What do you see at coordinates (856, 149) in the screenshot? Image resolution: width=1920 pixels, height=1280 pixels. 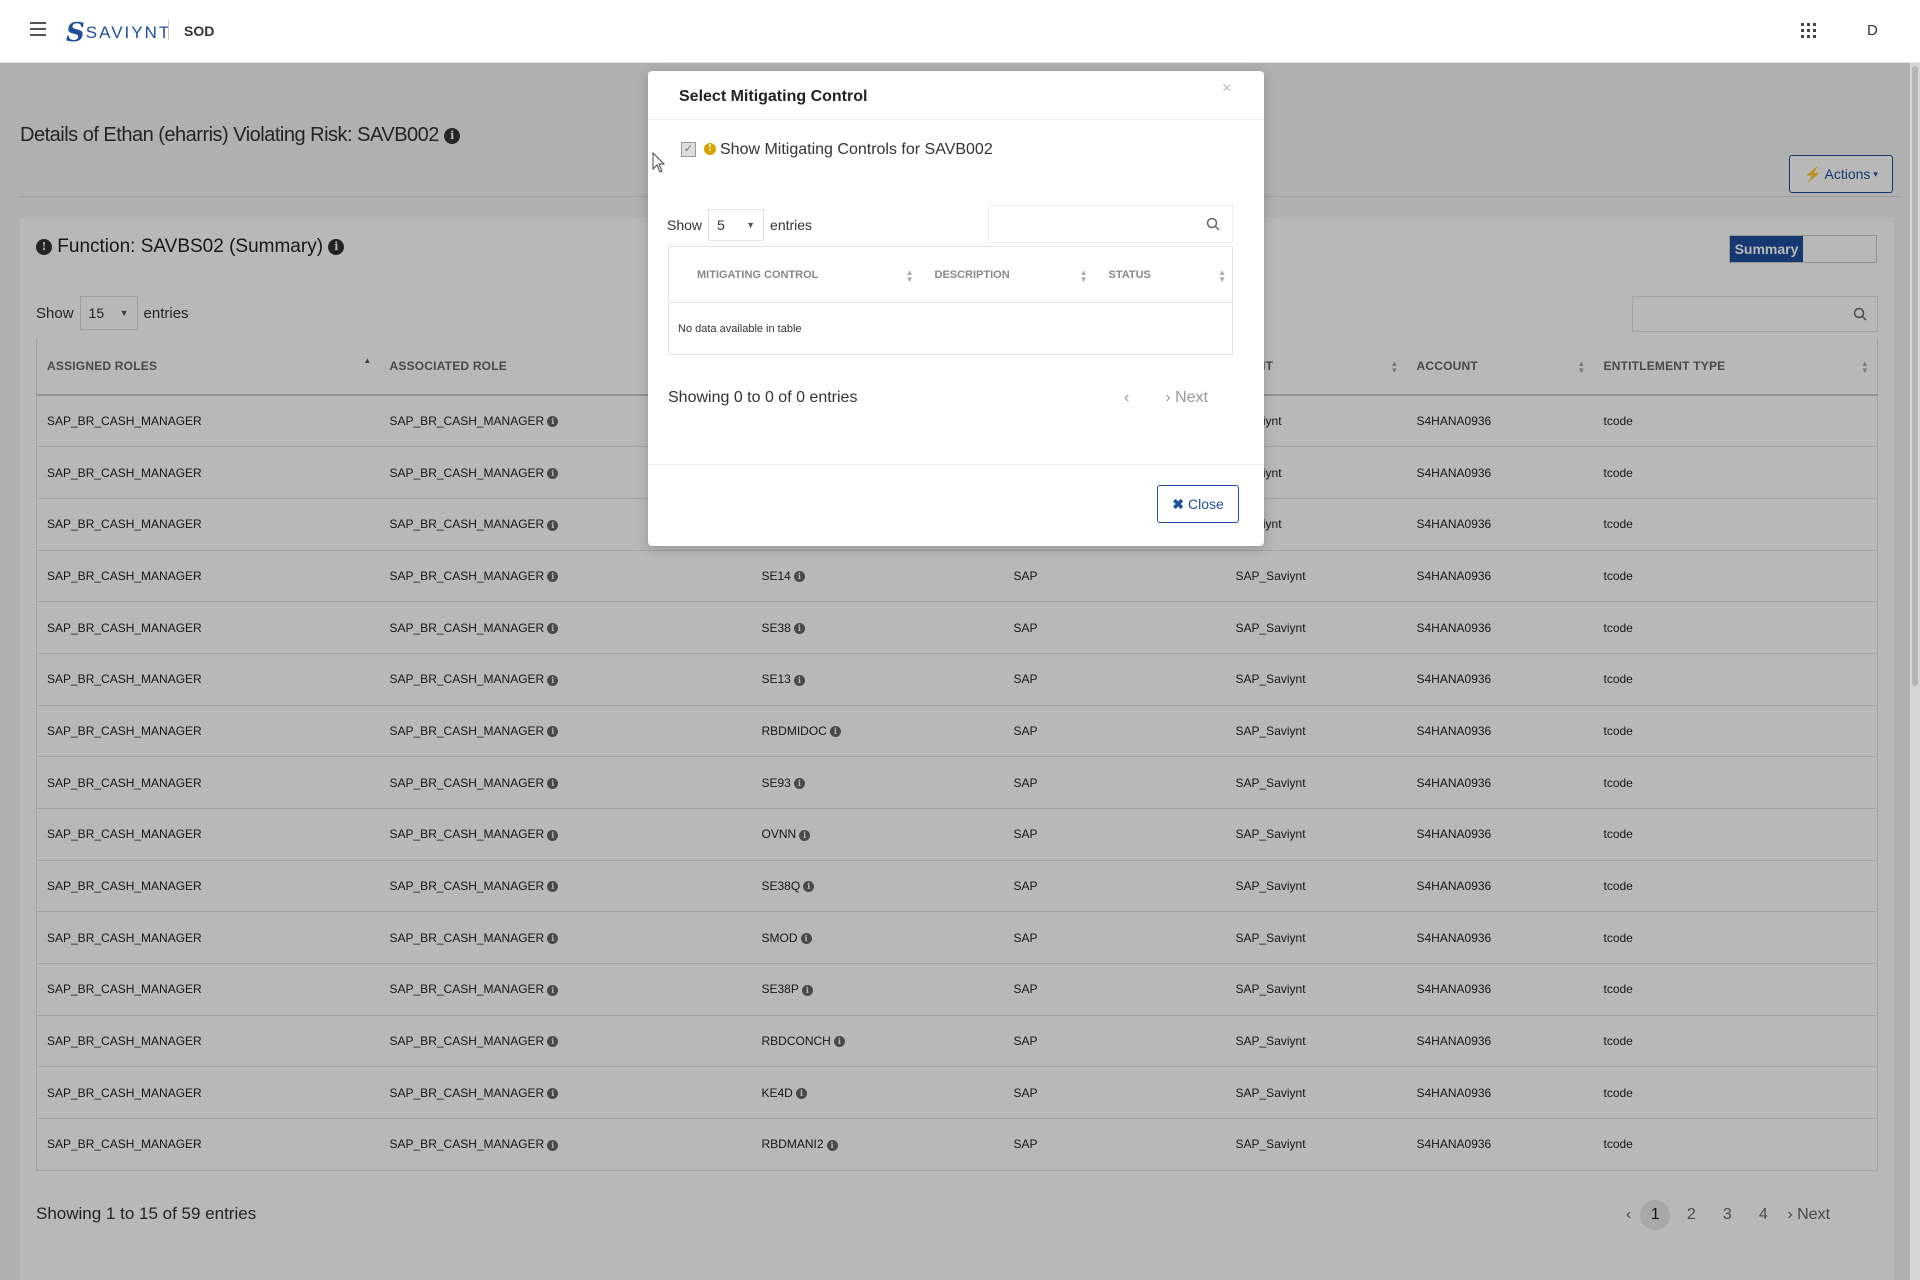 I see `checkbox-label: Show Mitigating Controls for SAVB002` at bounding box center [856, 149].